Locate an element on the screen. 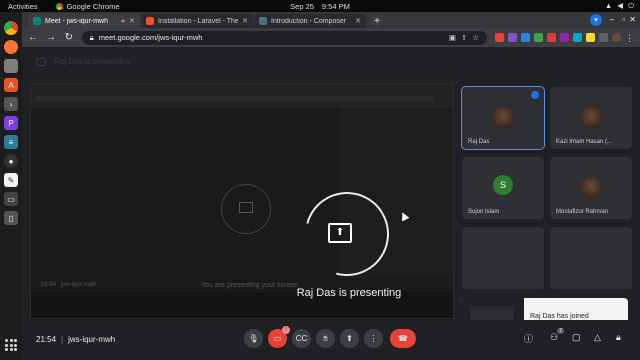 This screenshot has width=640, height=360. speaking-icon is located at coordinates (535, 95).